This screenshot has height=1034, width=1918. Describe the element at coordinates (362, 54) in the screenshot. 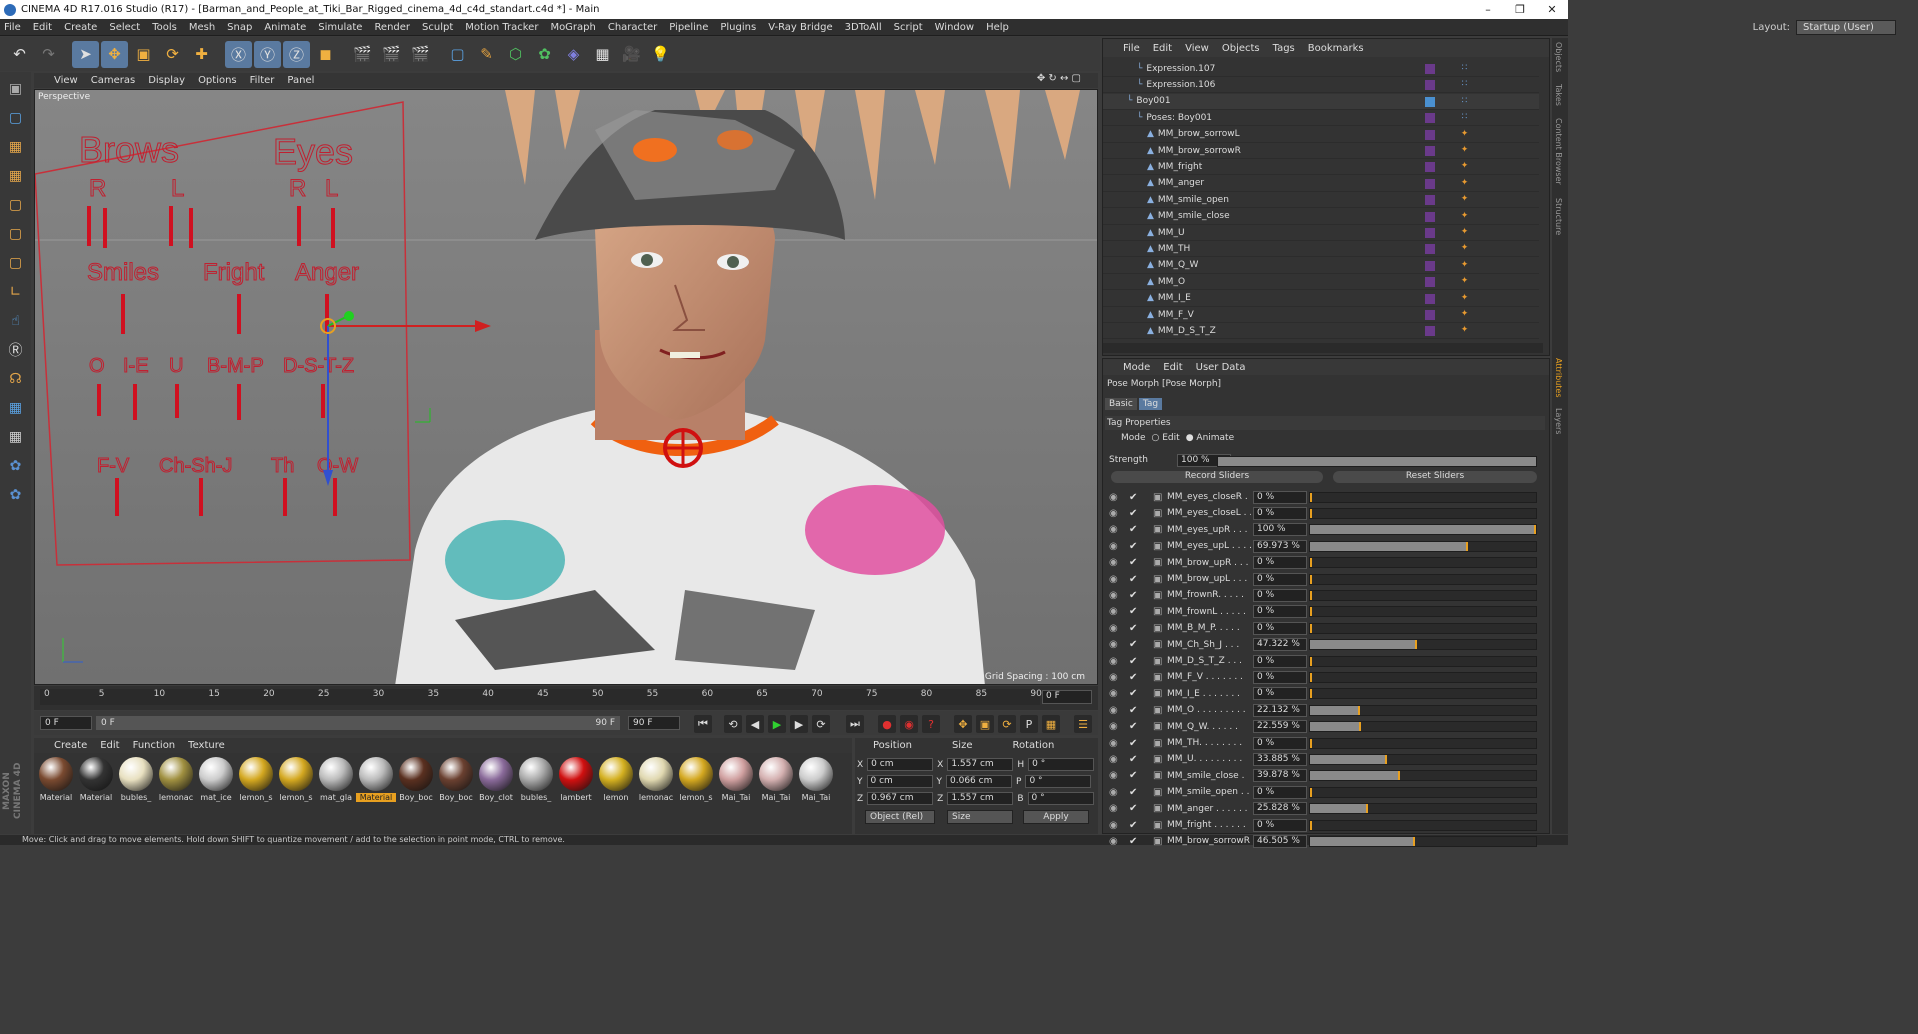

I see `render-view-icon: 🎬` at that location.